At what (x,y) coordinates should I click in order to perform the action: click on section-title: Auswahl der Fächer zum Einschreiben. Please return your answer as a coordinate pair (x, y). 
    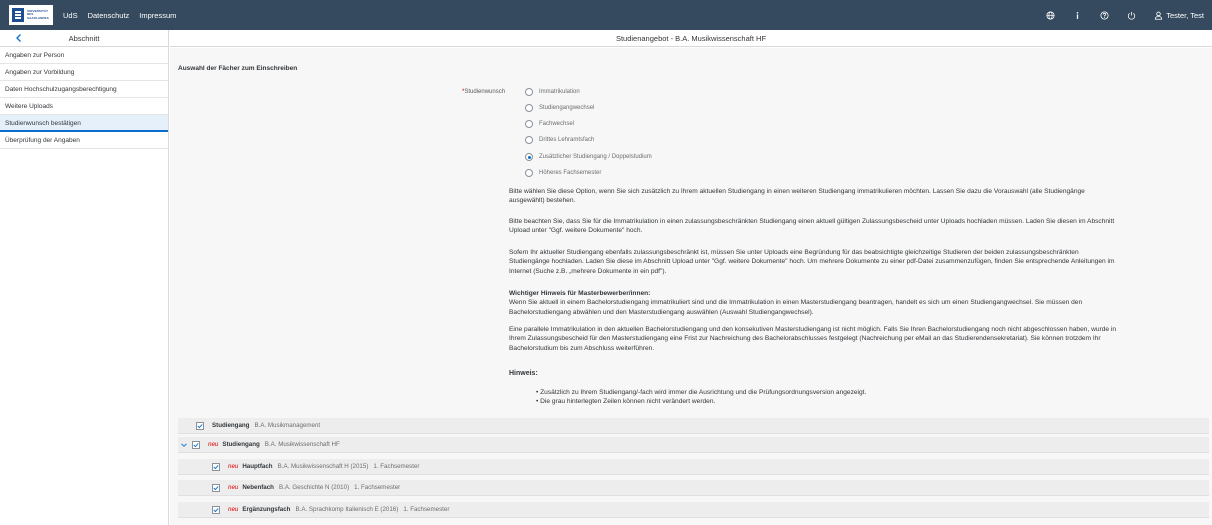
    Looking at the image, I should click on (238, 68).